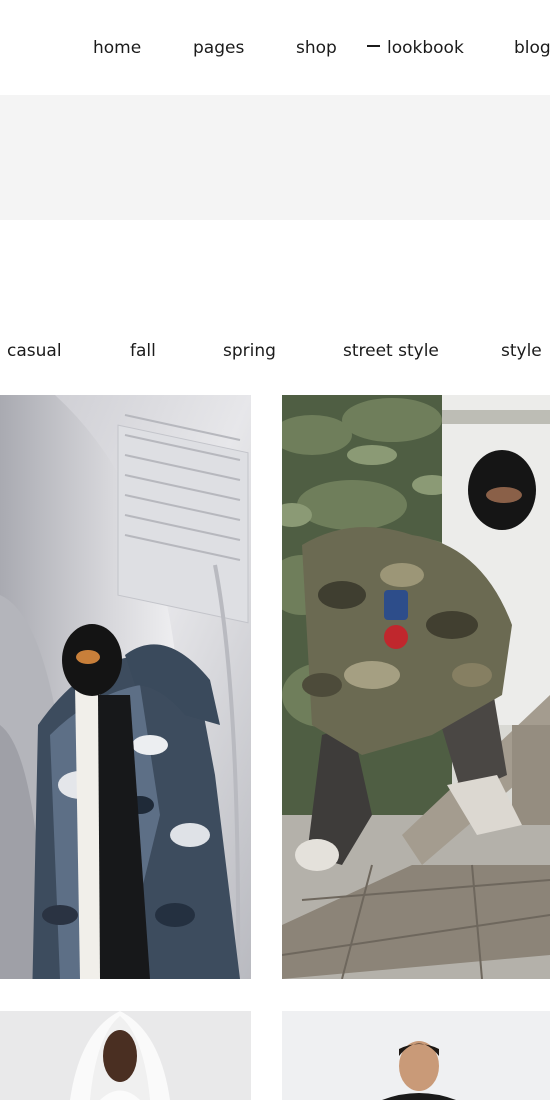 The height and width of the screenshot is (1100, 550). I want to click on white-hoodie-image, so click(125, 1055).